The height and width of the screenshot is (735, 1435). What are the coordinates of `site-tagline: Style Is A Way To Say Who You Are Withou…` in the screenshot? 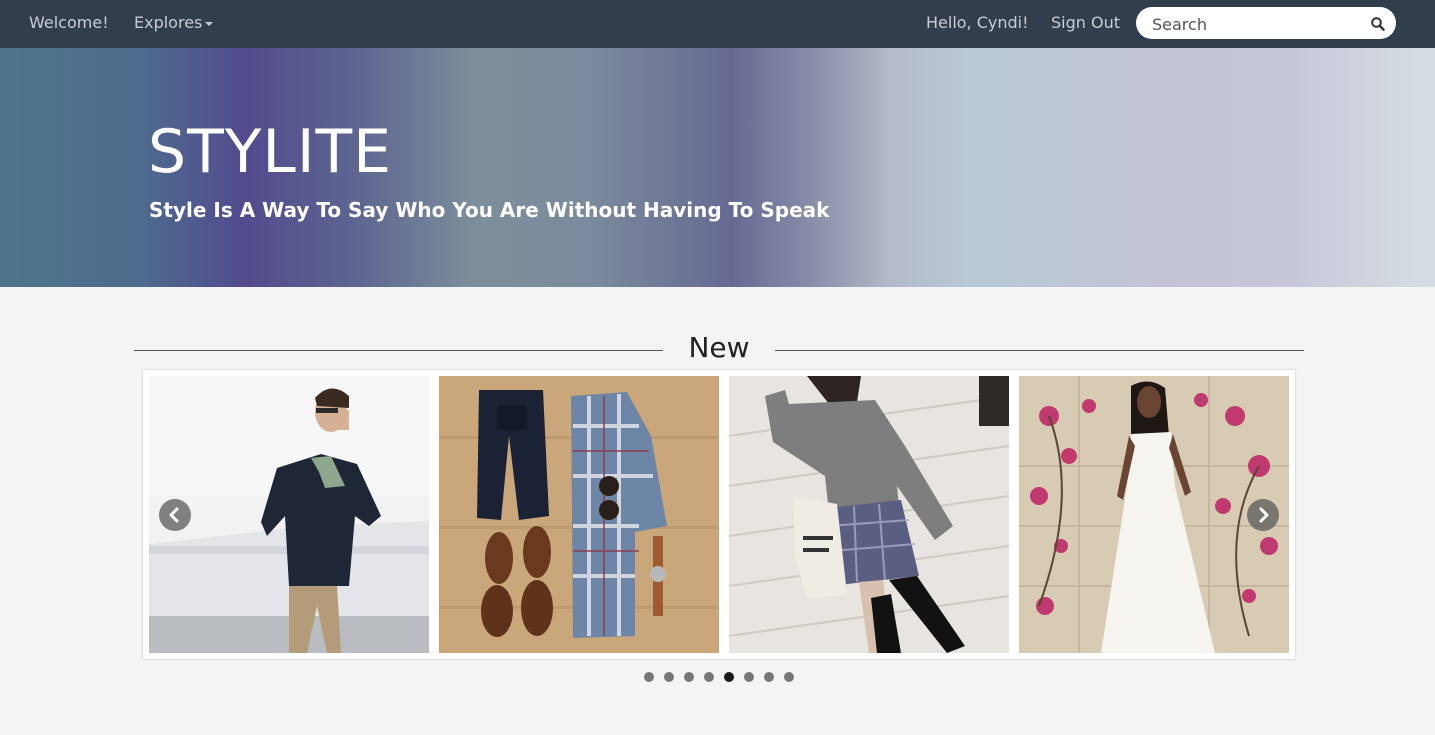 It's located at (489, 210).